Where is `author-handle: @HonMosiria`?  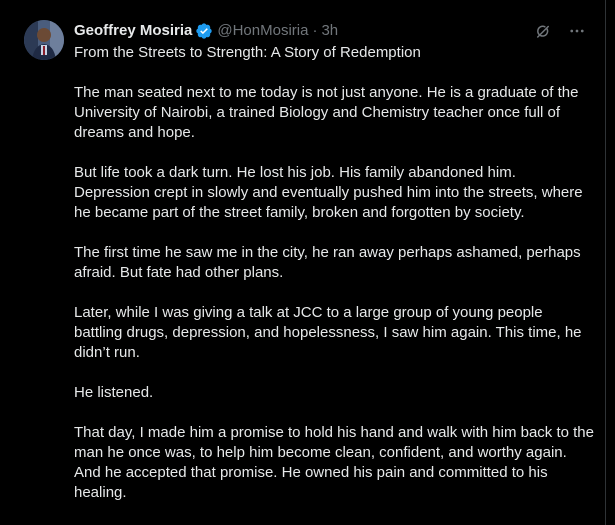 author-handle: @HonMosiria is located at coordinates (262, 31).